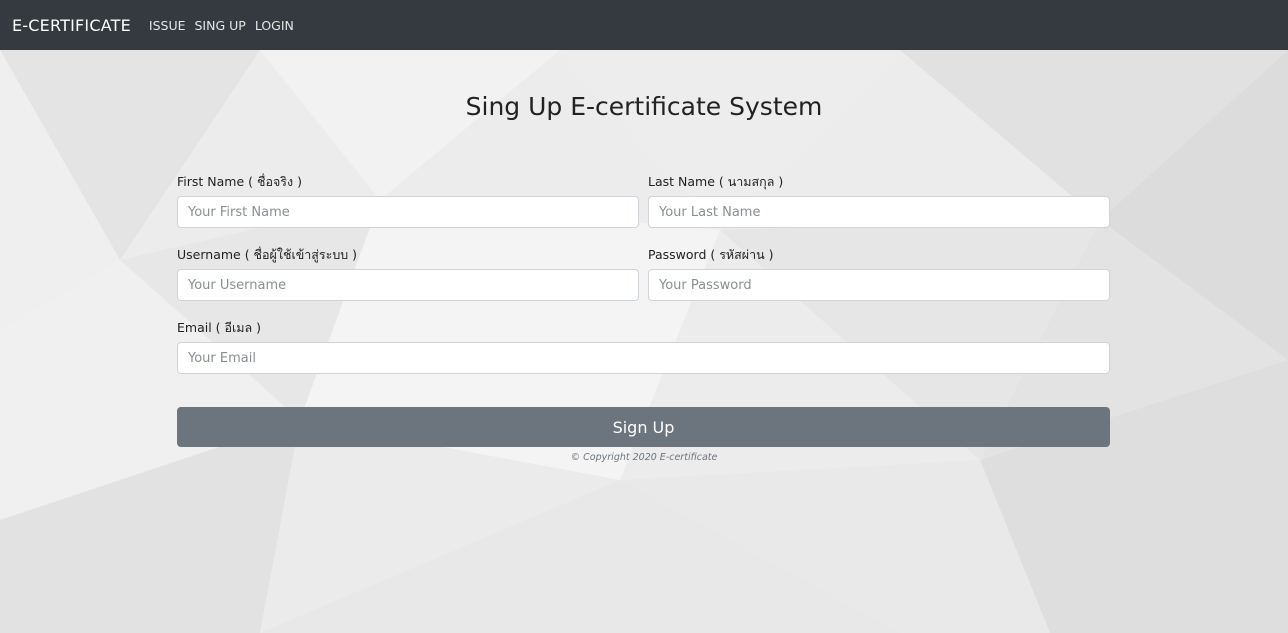 The width and height of the screenshot is (1288, 633). Describe the element at coordinates (879, 285) in the screenshot. I see `password-input` at that location.